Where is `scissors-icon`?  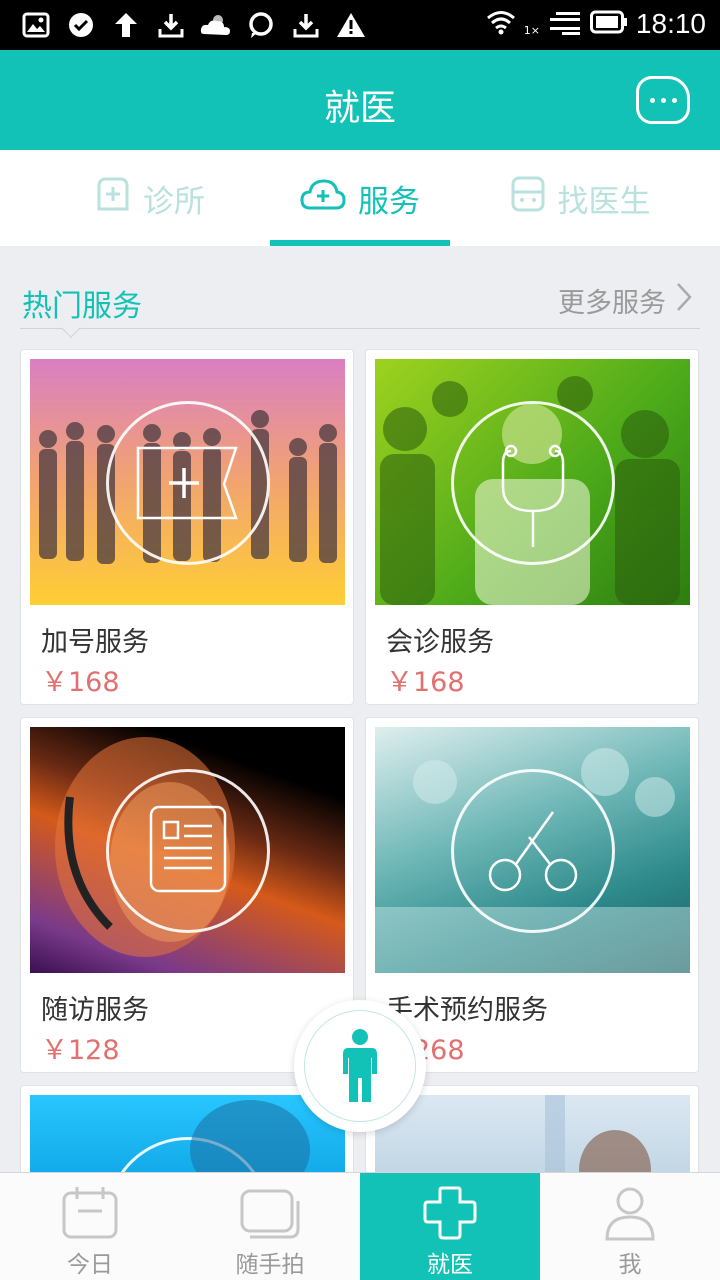 scissors-icon is located at coordinates (533, 851).